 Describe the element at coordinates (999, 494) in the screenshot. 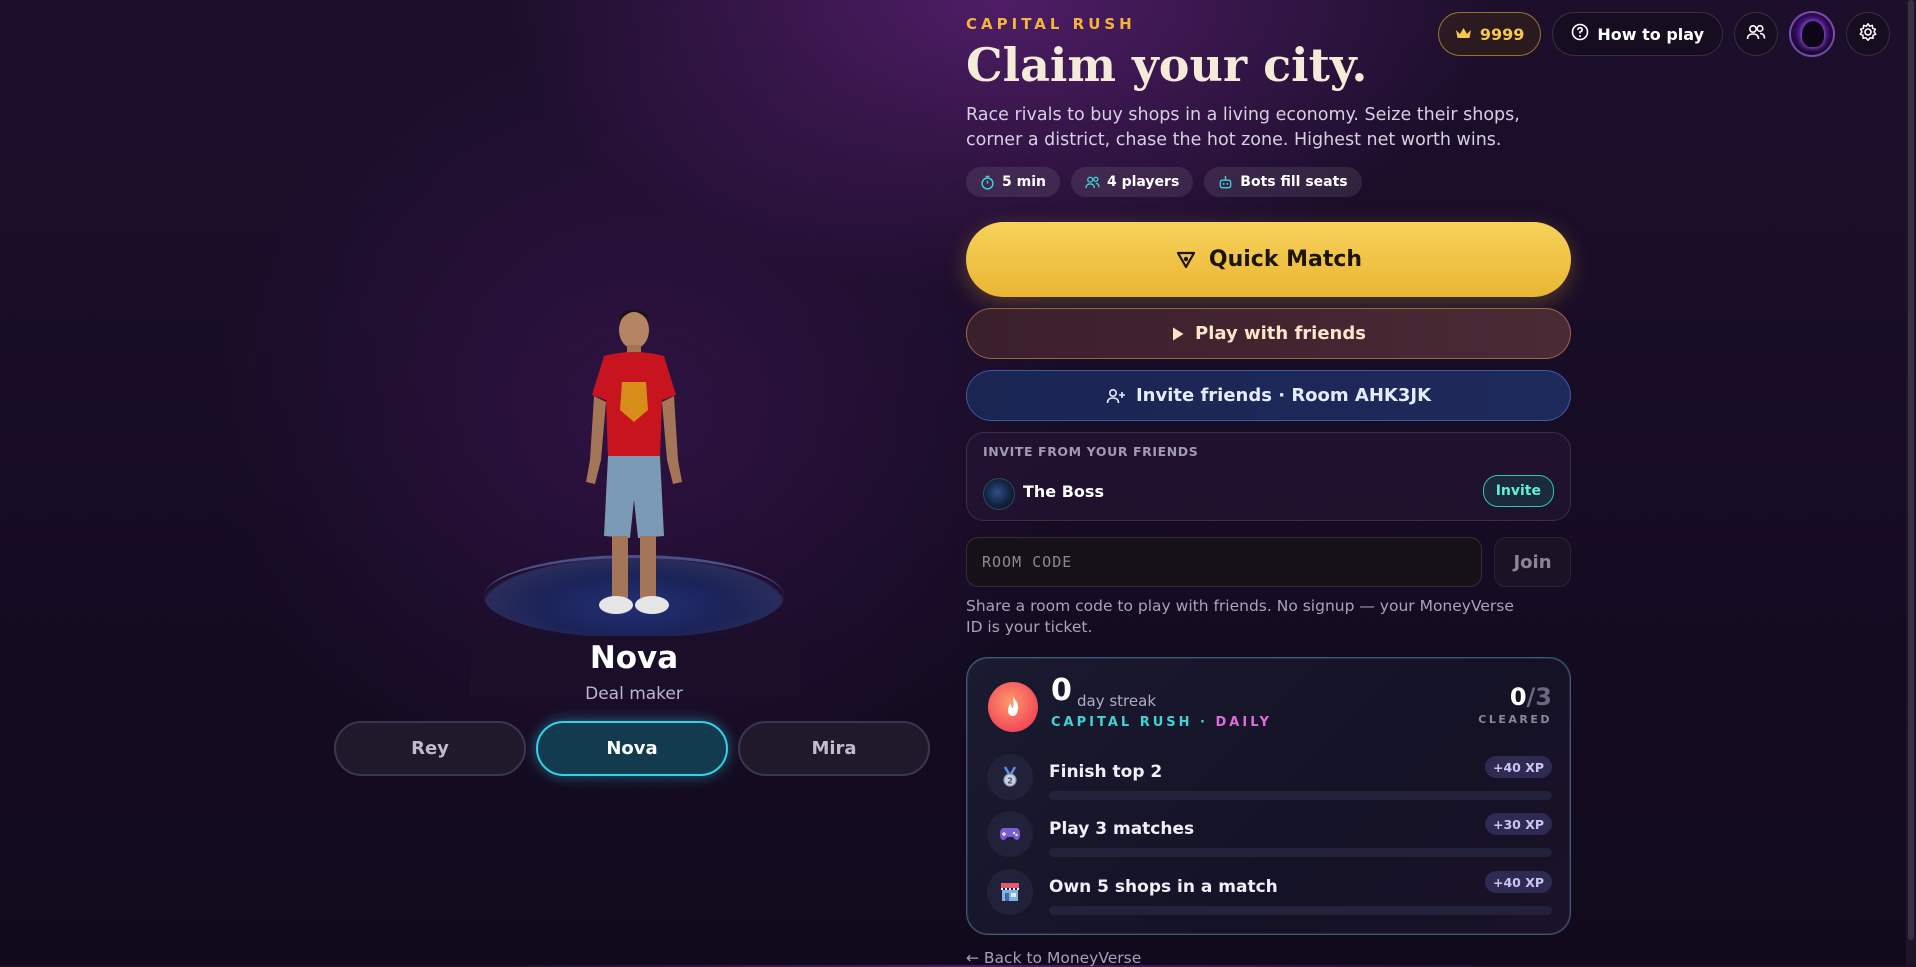

I see `avatar` at that location.